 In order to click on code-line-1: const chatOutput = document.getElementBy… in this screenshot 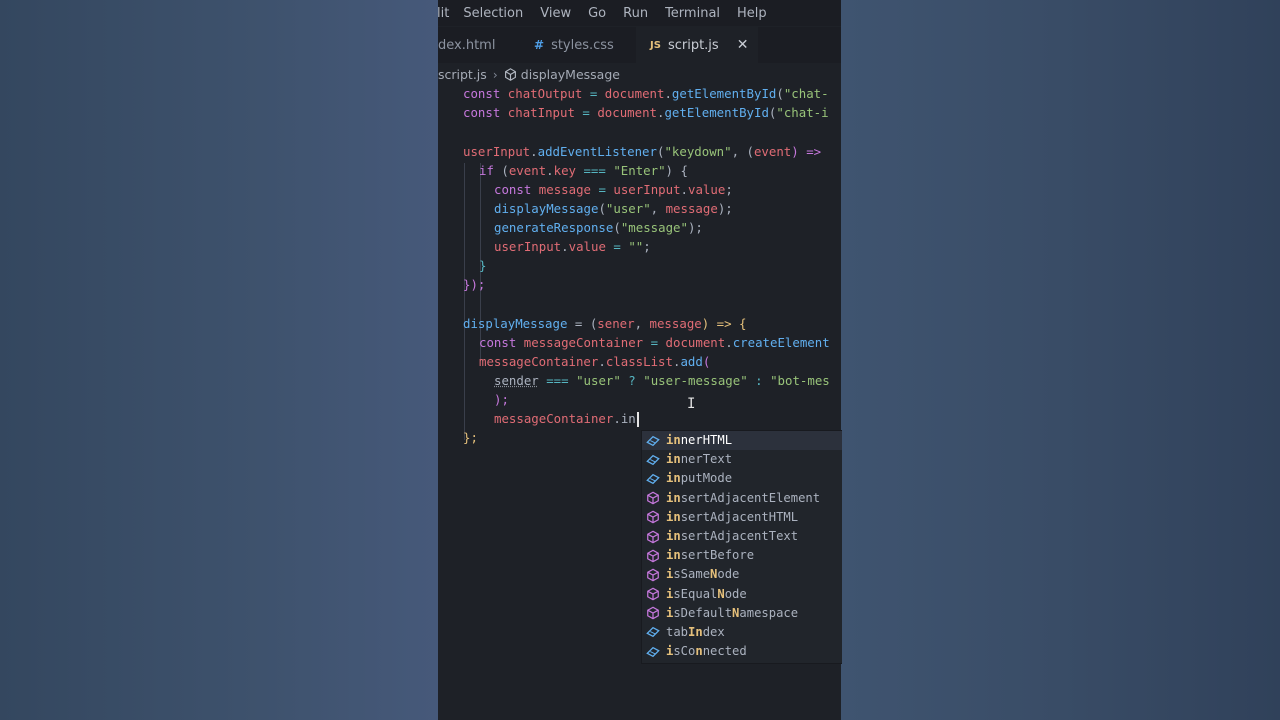, I will do `click(646, 93)`.